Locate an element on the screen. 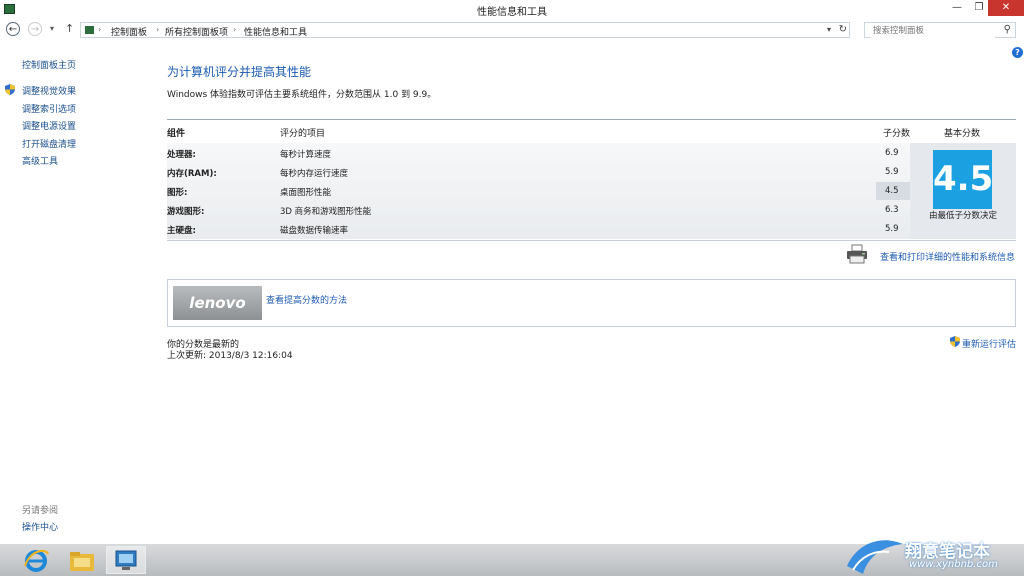 This screenshot has height=577, width=1024. printer-icon is located at coordinates (857, 254).